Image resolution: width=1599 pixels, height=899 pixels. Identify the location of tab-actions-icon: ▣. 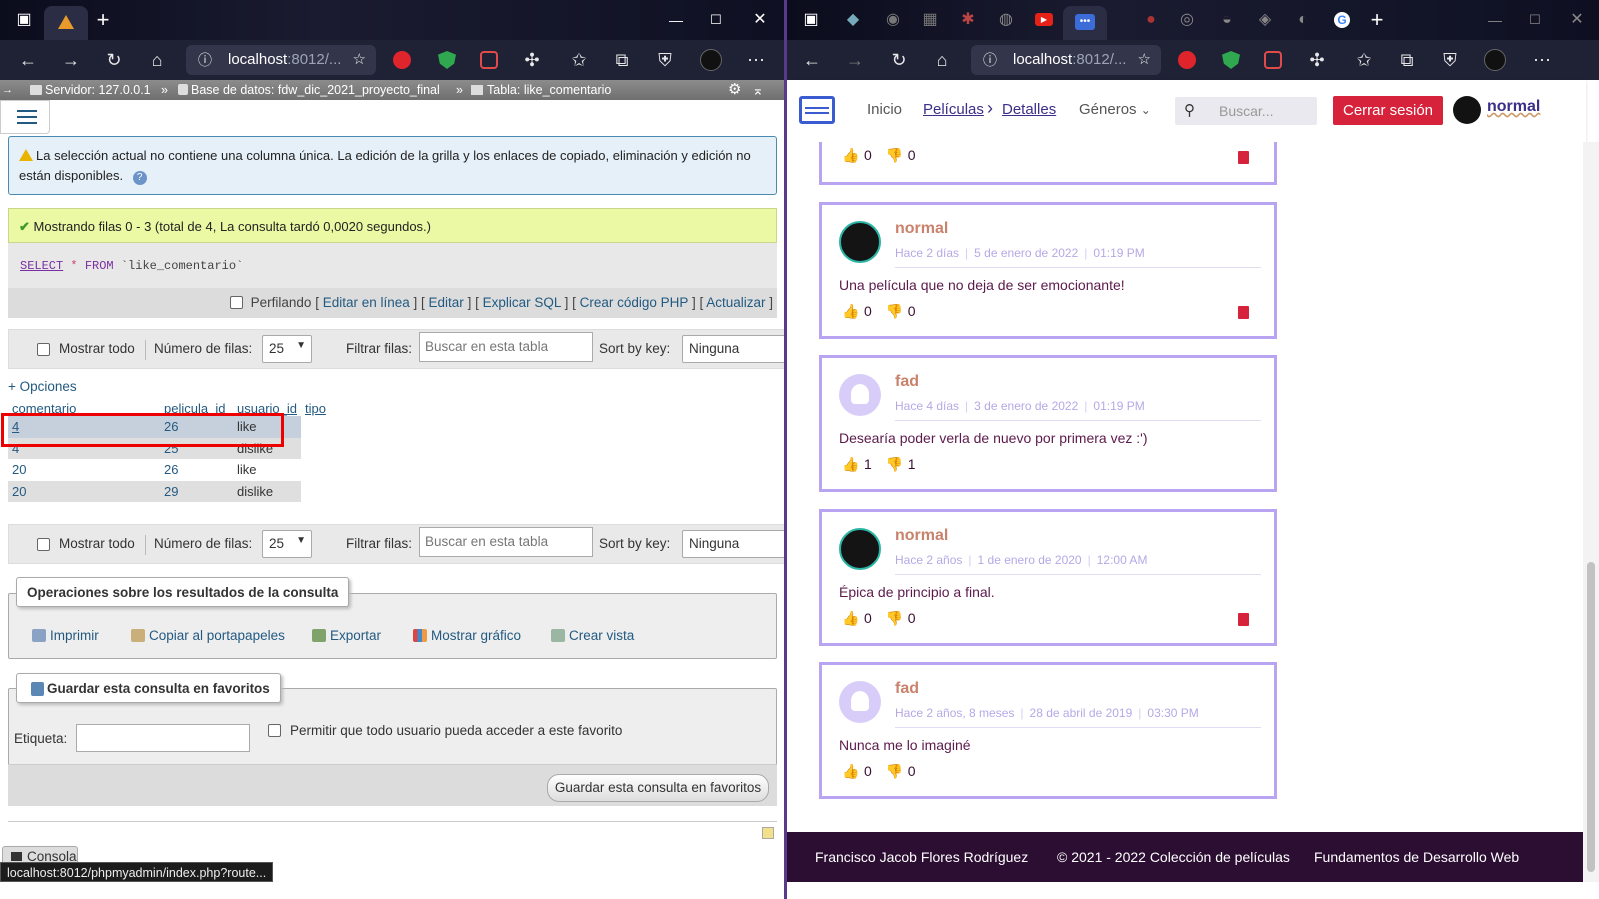
(811, 20).